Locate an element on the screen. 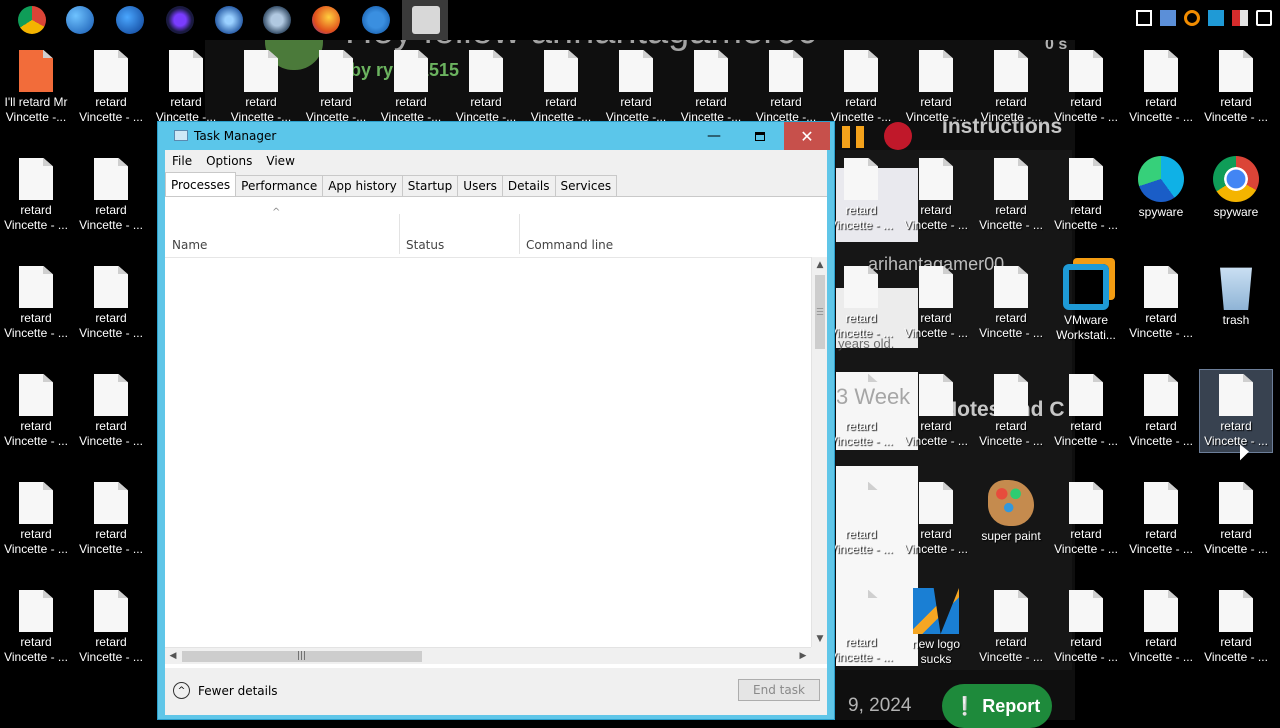 This screenshot has width=1280, height=728. chrome-colored-icon is located at coordinates (32, 20).